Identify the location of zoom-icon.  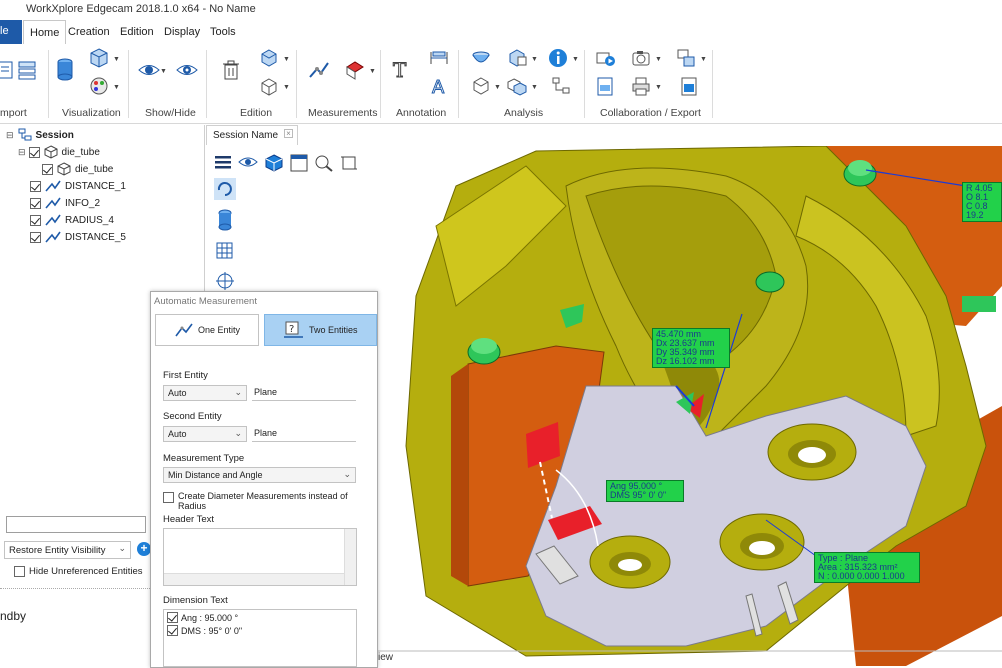
(324, 163).